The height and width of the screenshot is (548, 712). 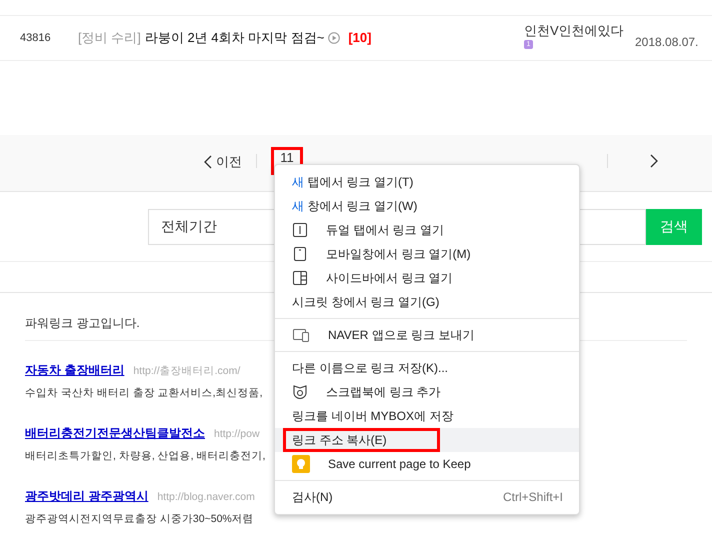 What do you see at coordinates (82, 323) in the screenshot?
I see `ad-heading: 파워링크 광고입니다.` at bounding box center [82, 323].